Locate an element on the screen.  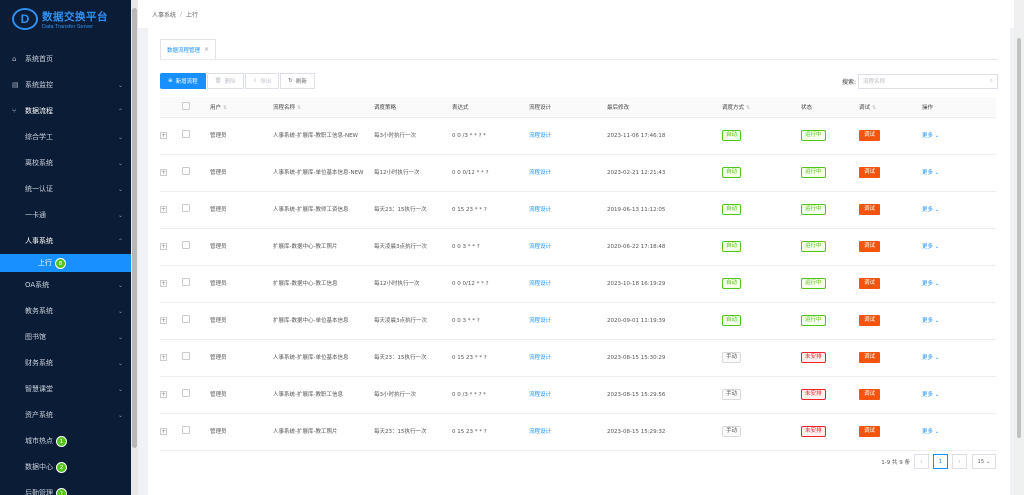
sidebar-item: 人事系统 ⌃ is located at coordinates (65, 241).